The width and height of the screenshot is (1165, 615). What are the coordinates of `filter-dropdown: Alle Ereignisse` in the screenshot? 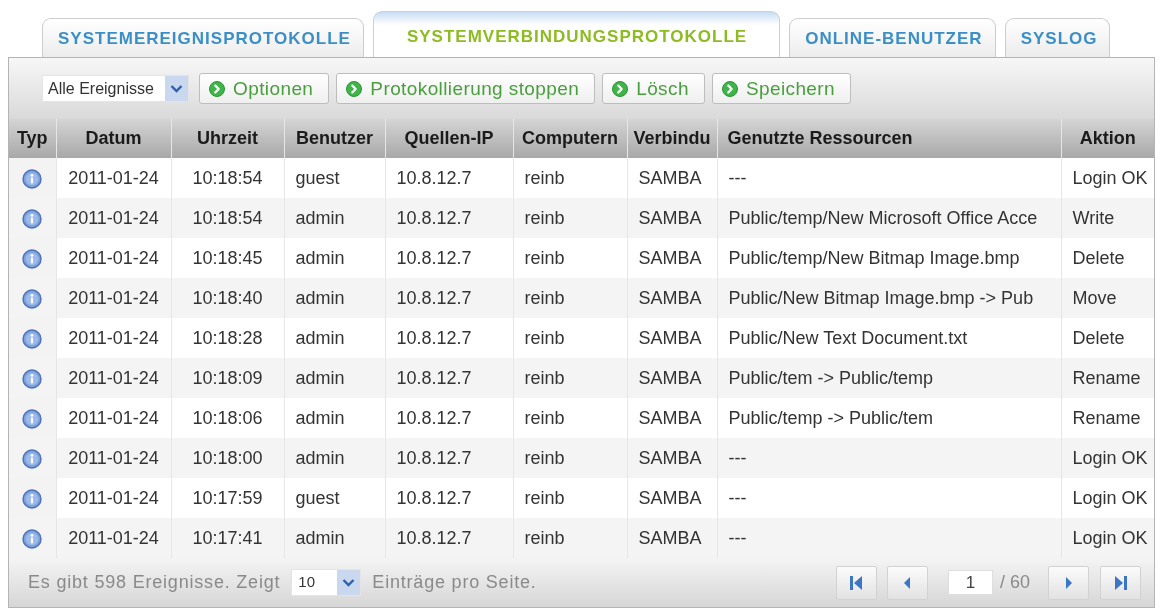 It's located at (115, 88).